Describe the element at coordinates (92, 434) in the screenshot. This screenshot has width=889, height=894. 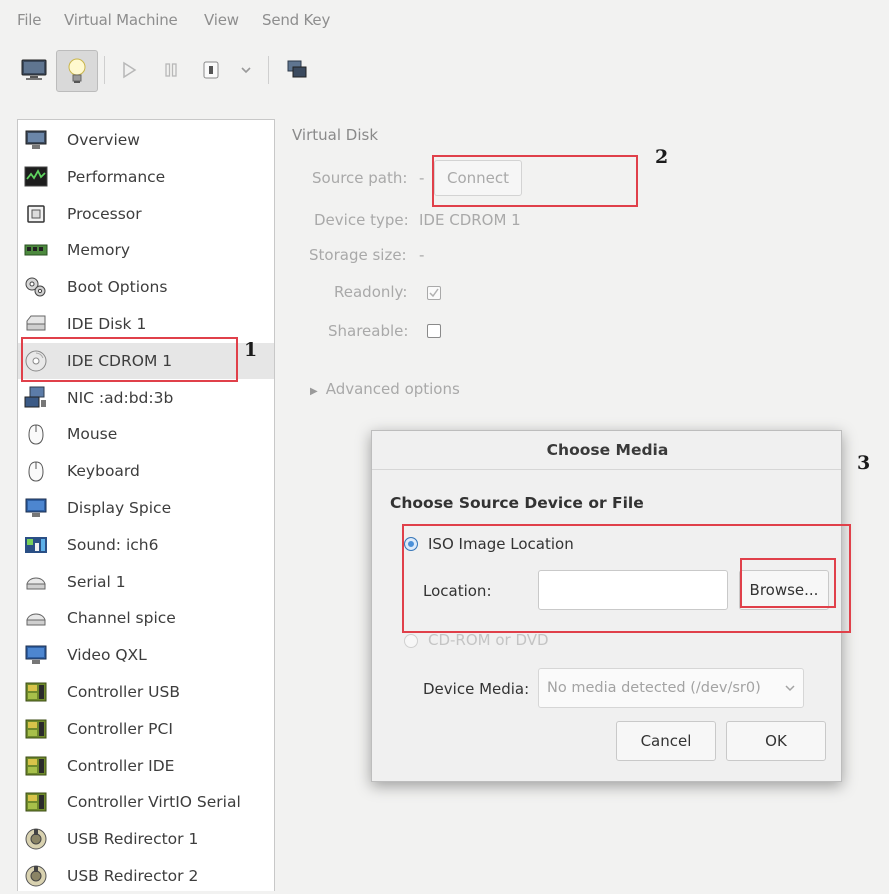
I see `sidebar-item-label: Mouse` at that location.